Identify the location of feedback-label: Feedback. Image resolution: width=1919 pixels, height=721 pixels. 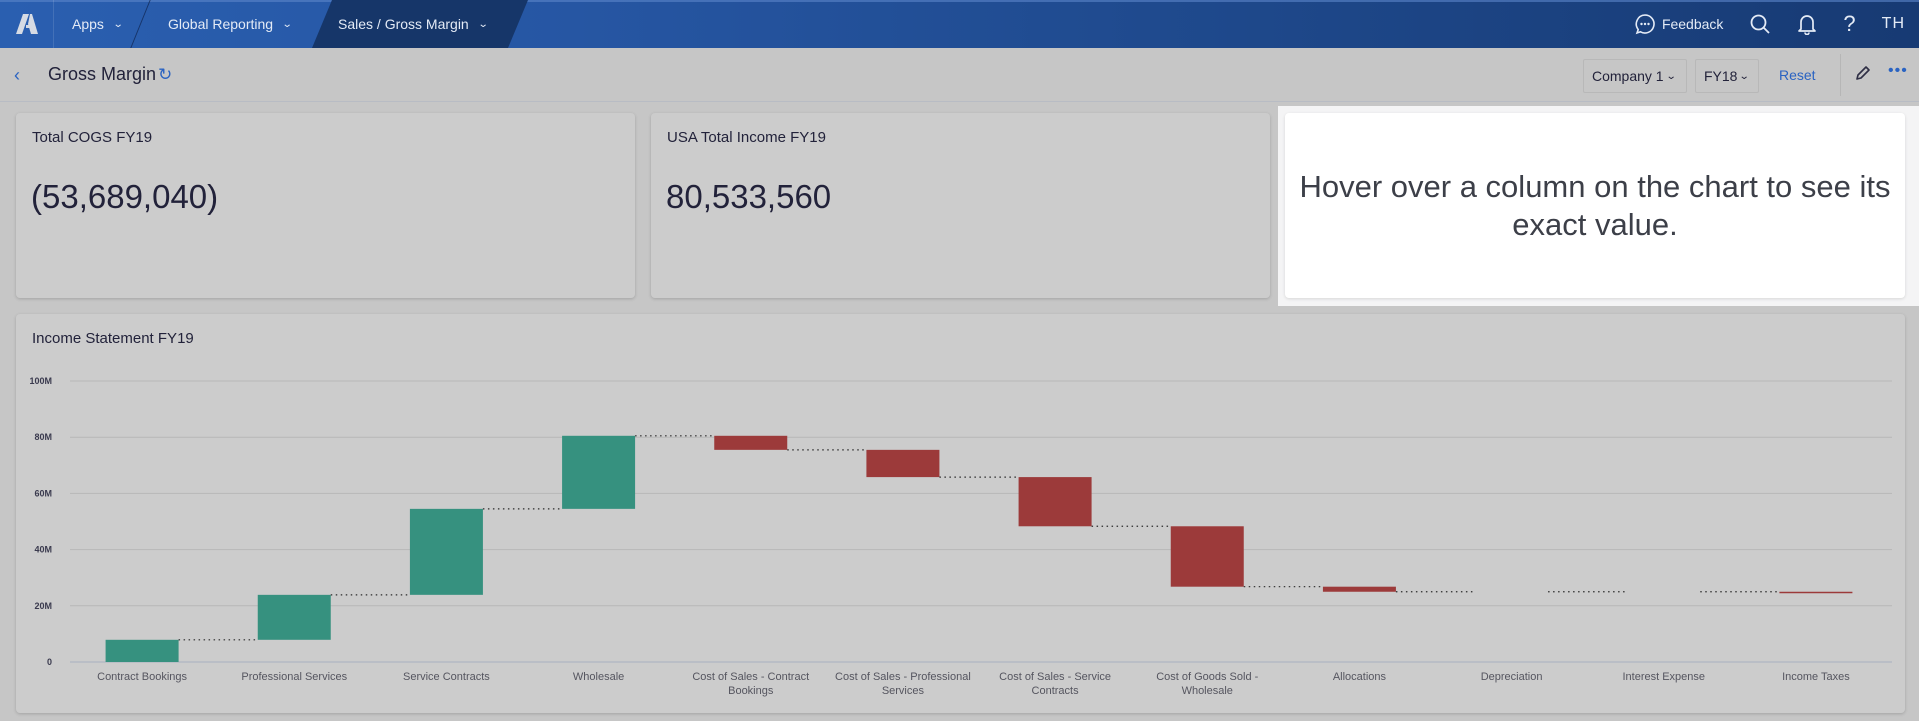
(1692, 24).